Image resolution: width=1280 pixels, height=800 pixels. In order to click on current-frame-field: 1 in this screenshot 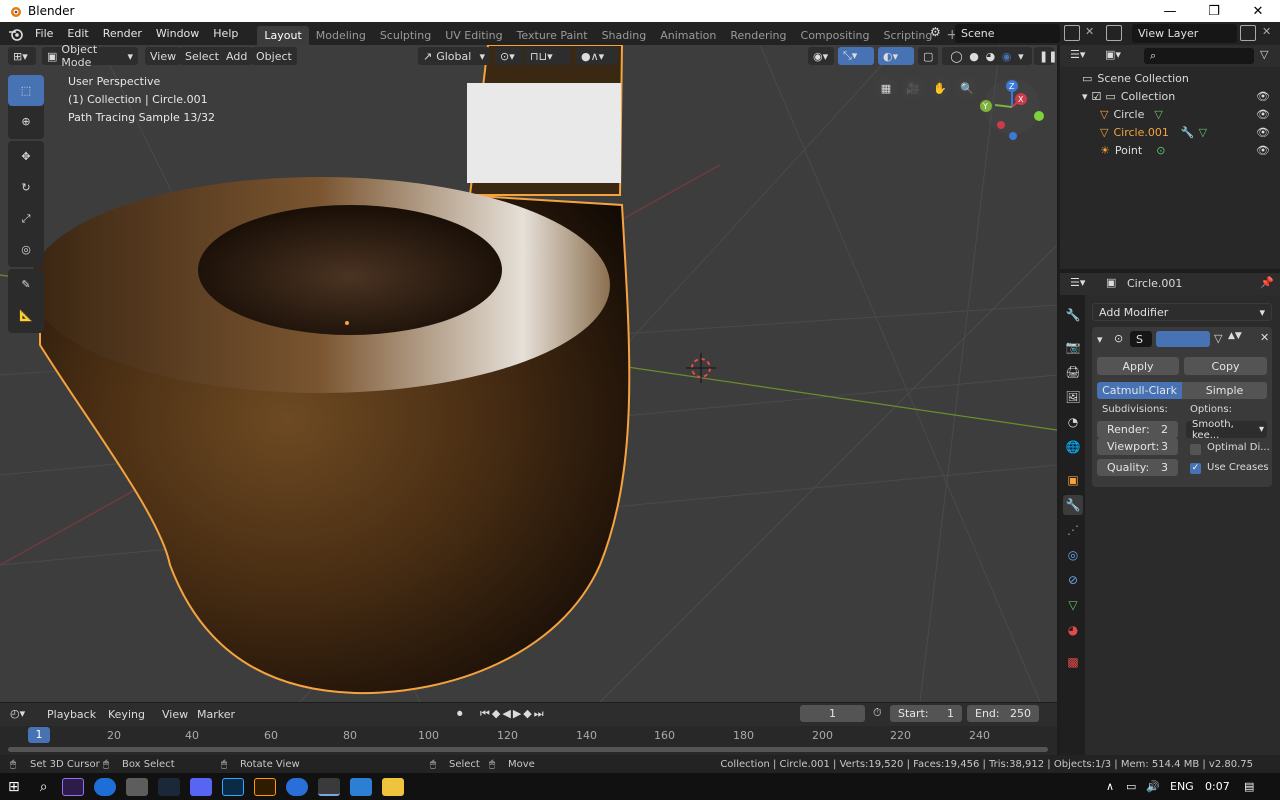, I will do `click(832, 713)`.